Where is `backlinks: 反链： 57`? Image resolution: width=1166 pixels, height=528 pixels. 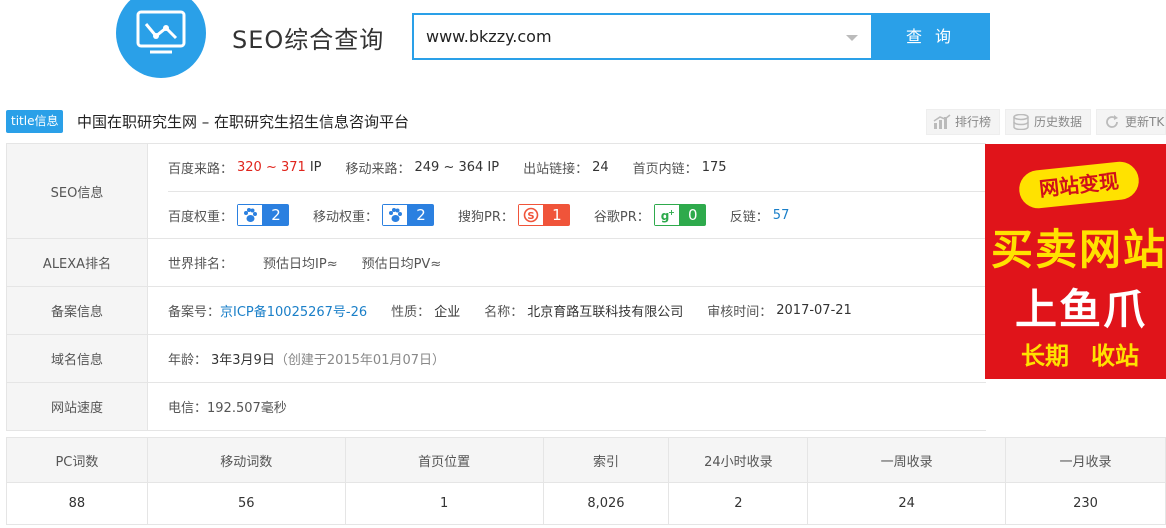 backlinks: 反链： 57 is located at coordinates (760, 215).